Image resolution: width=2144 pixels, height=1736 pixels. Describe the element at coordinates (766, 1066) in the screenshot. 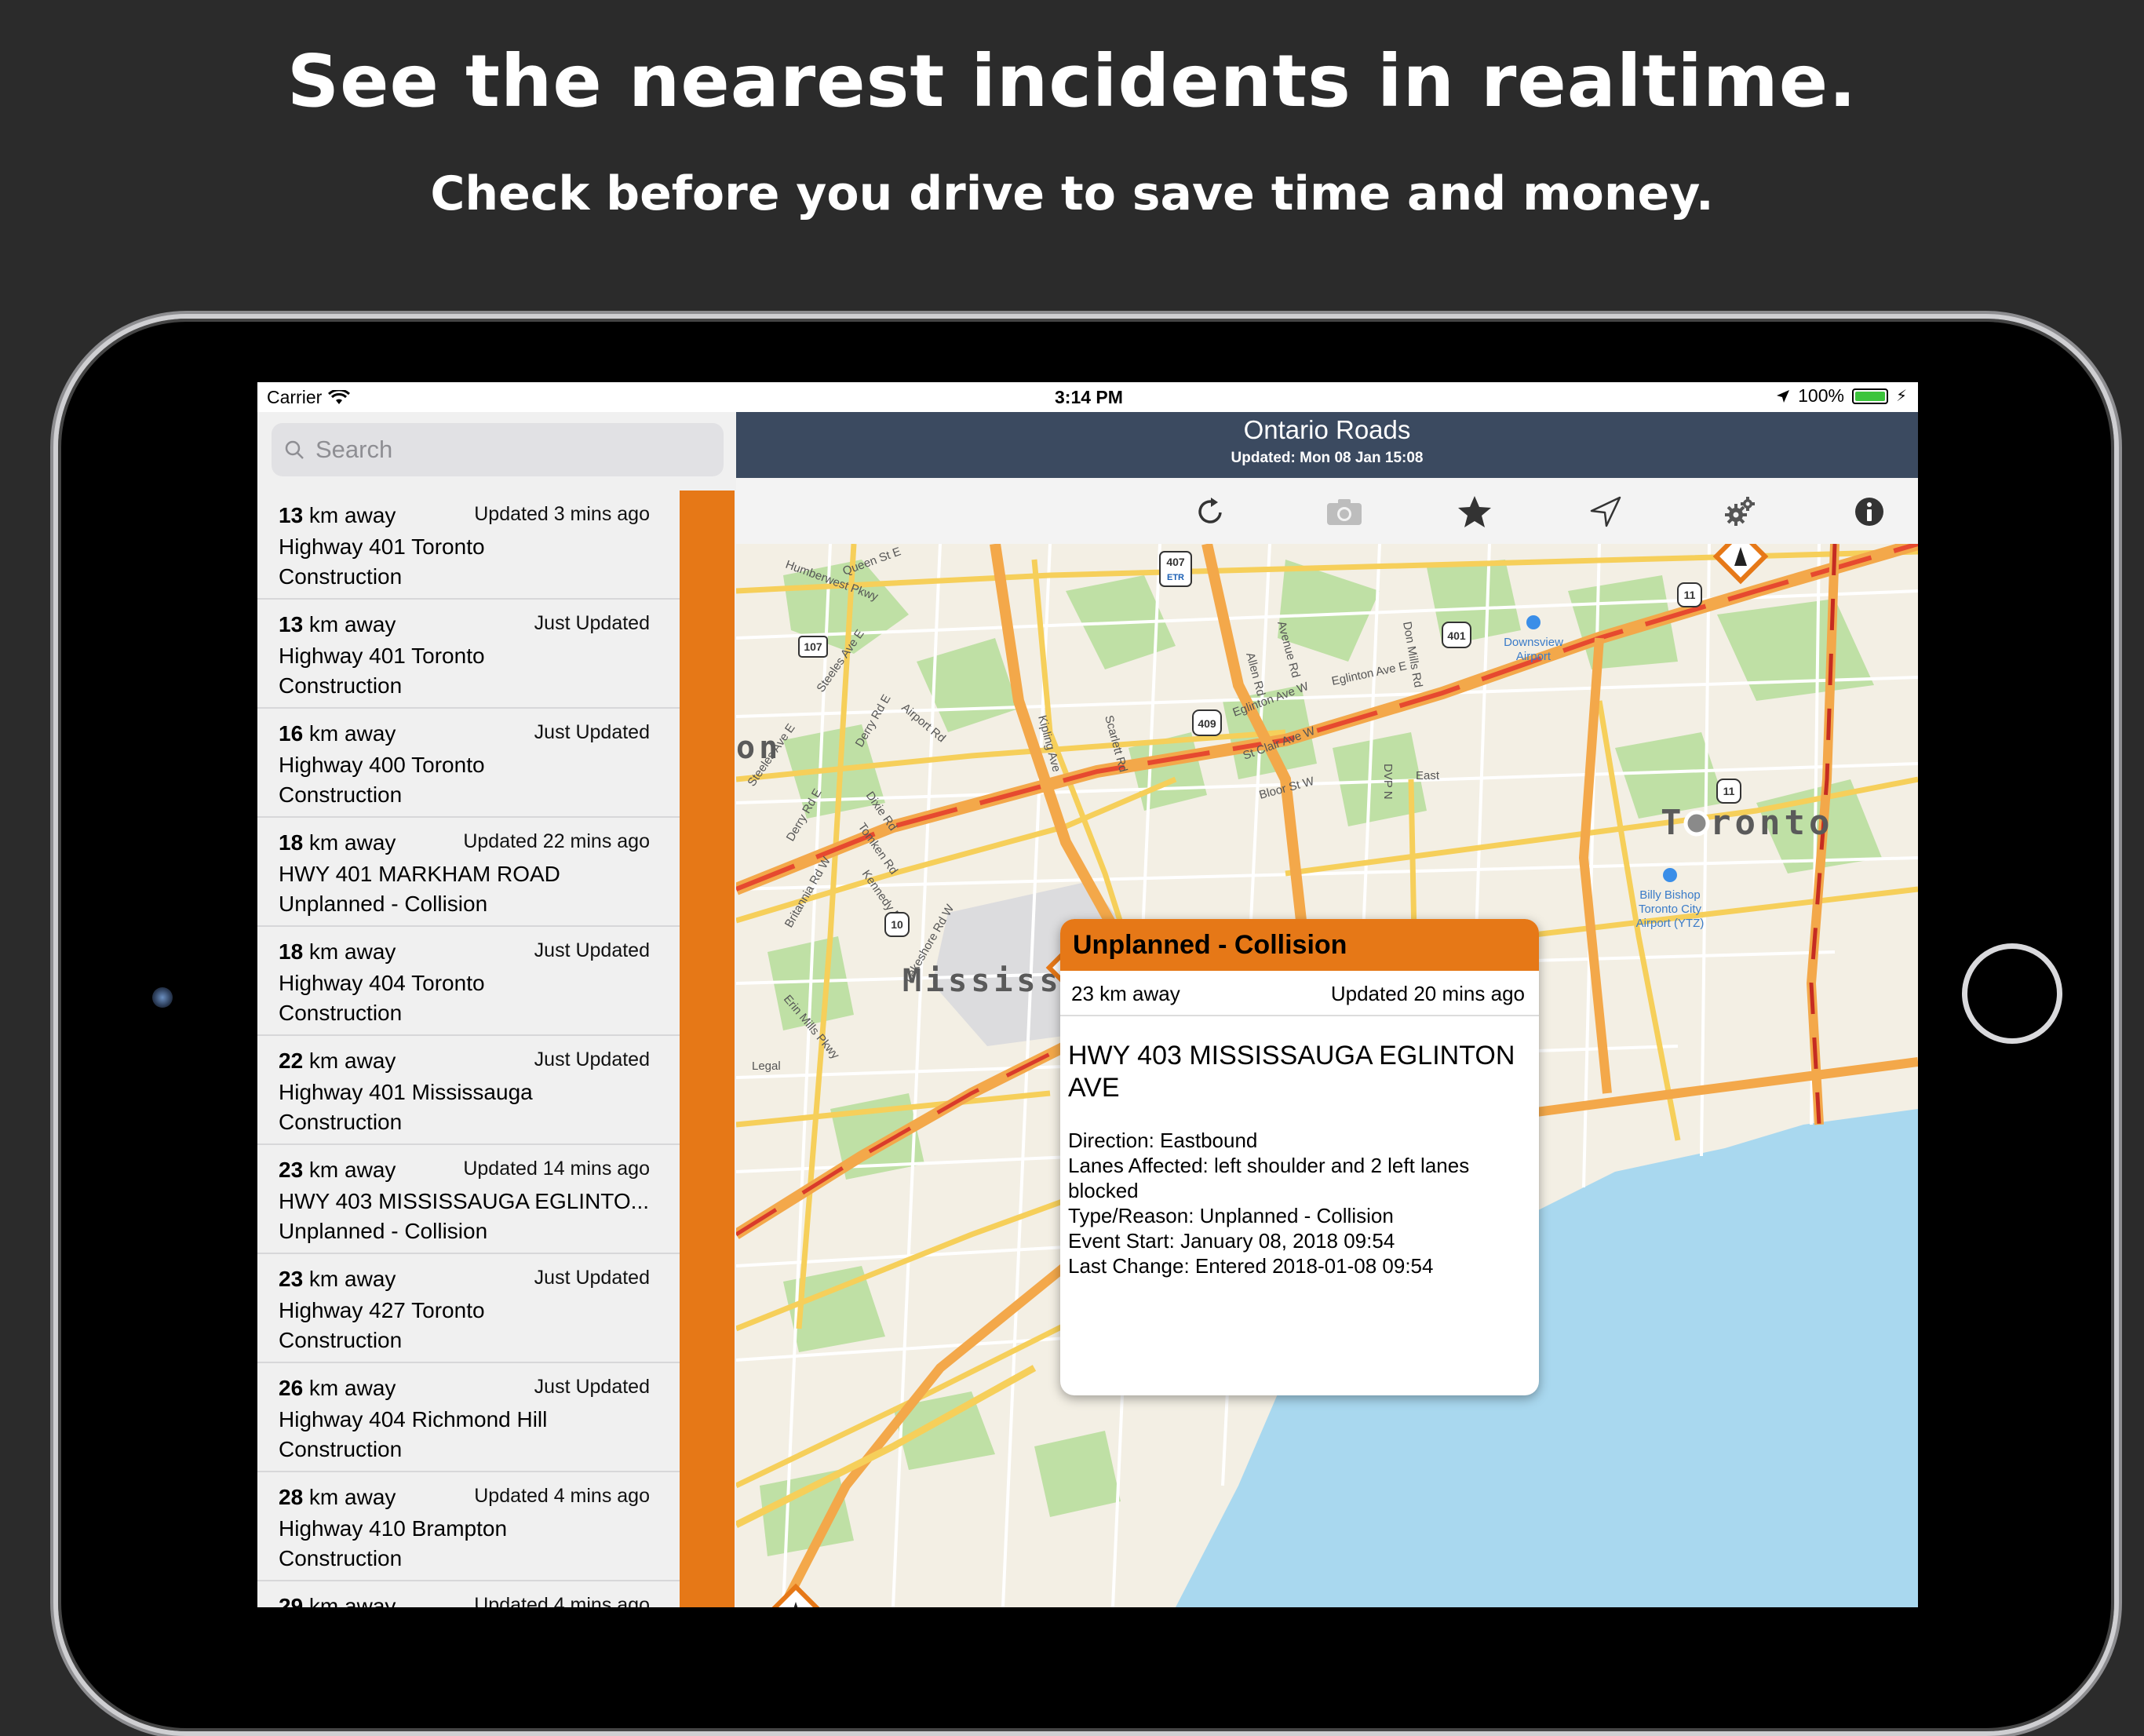

I see `map-legal-link: Legal` at that location.